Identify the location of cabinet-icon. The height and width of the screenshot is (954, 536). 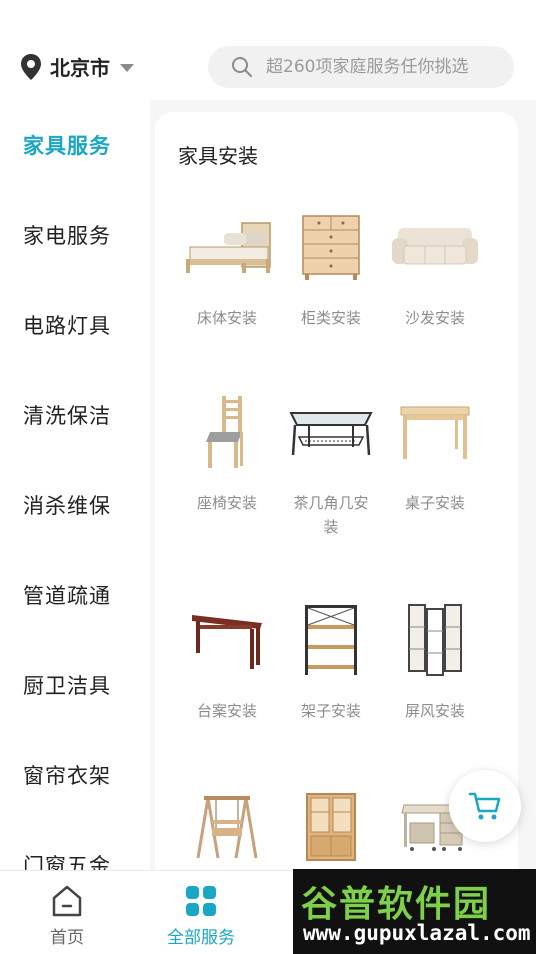
(331, 247).